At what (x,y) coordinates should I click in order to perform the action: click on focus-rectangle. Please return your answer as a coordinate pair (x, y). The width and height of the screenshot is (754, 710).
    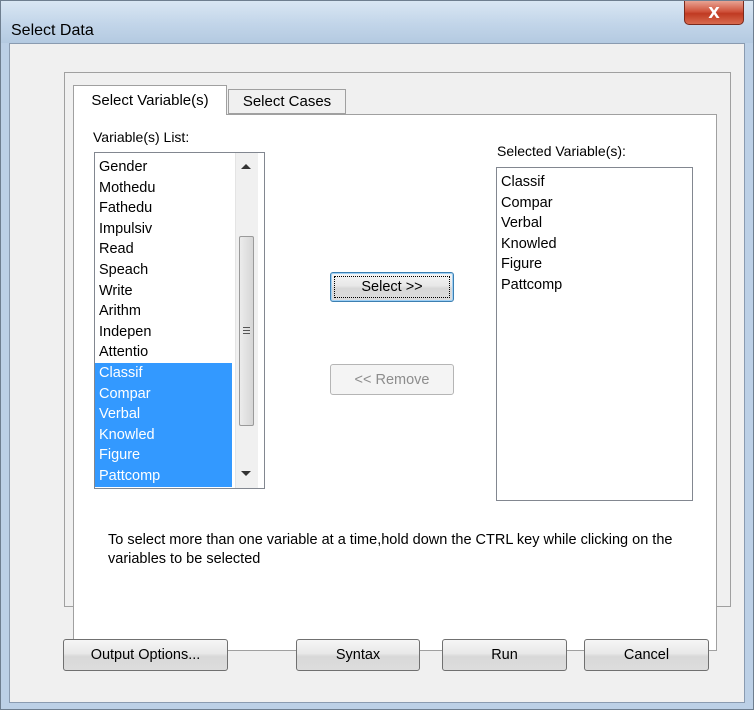
    Looking at the image, I should click on (392, 287).